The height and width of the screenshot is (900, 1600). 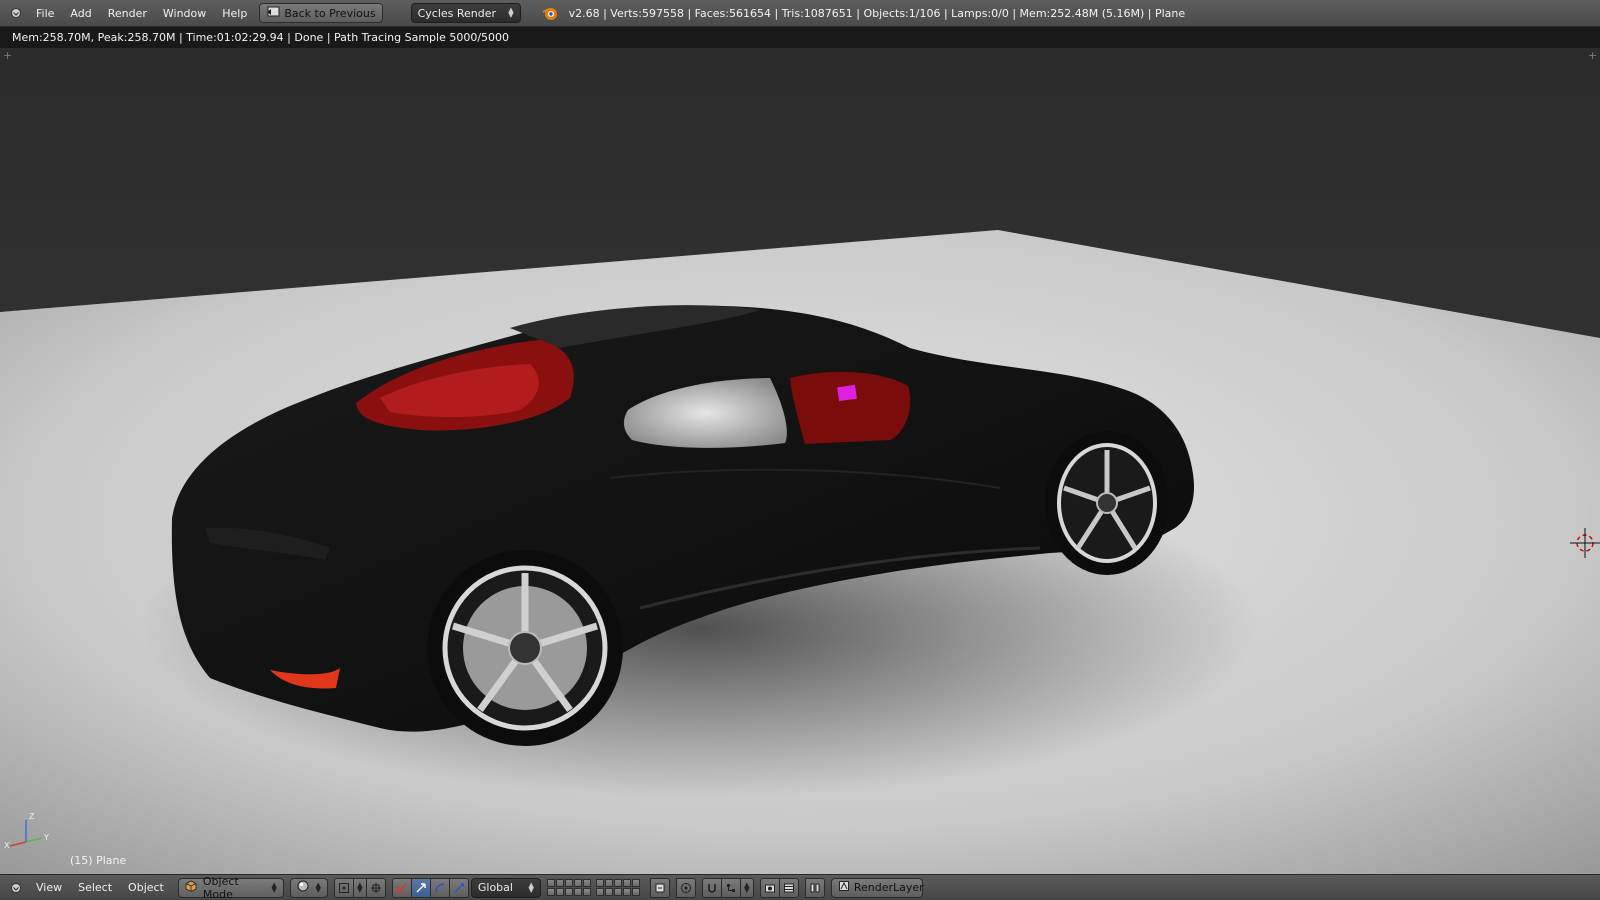 I want to click on axis-z-label: Z, so click(x=32, y=816).